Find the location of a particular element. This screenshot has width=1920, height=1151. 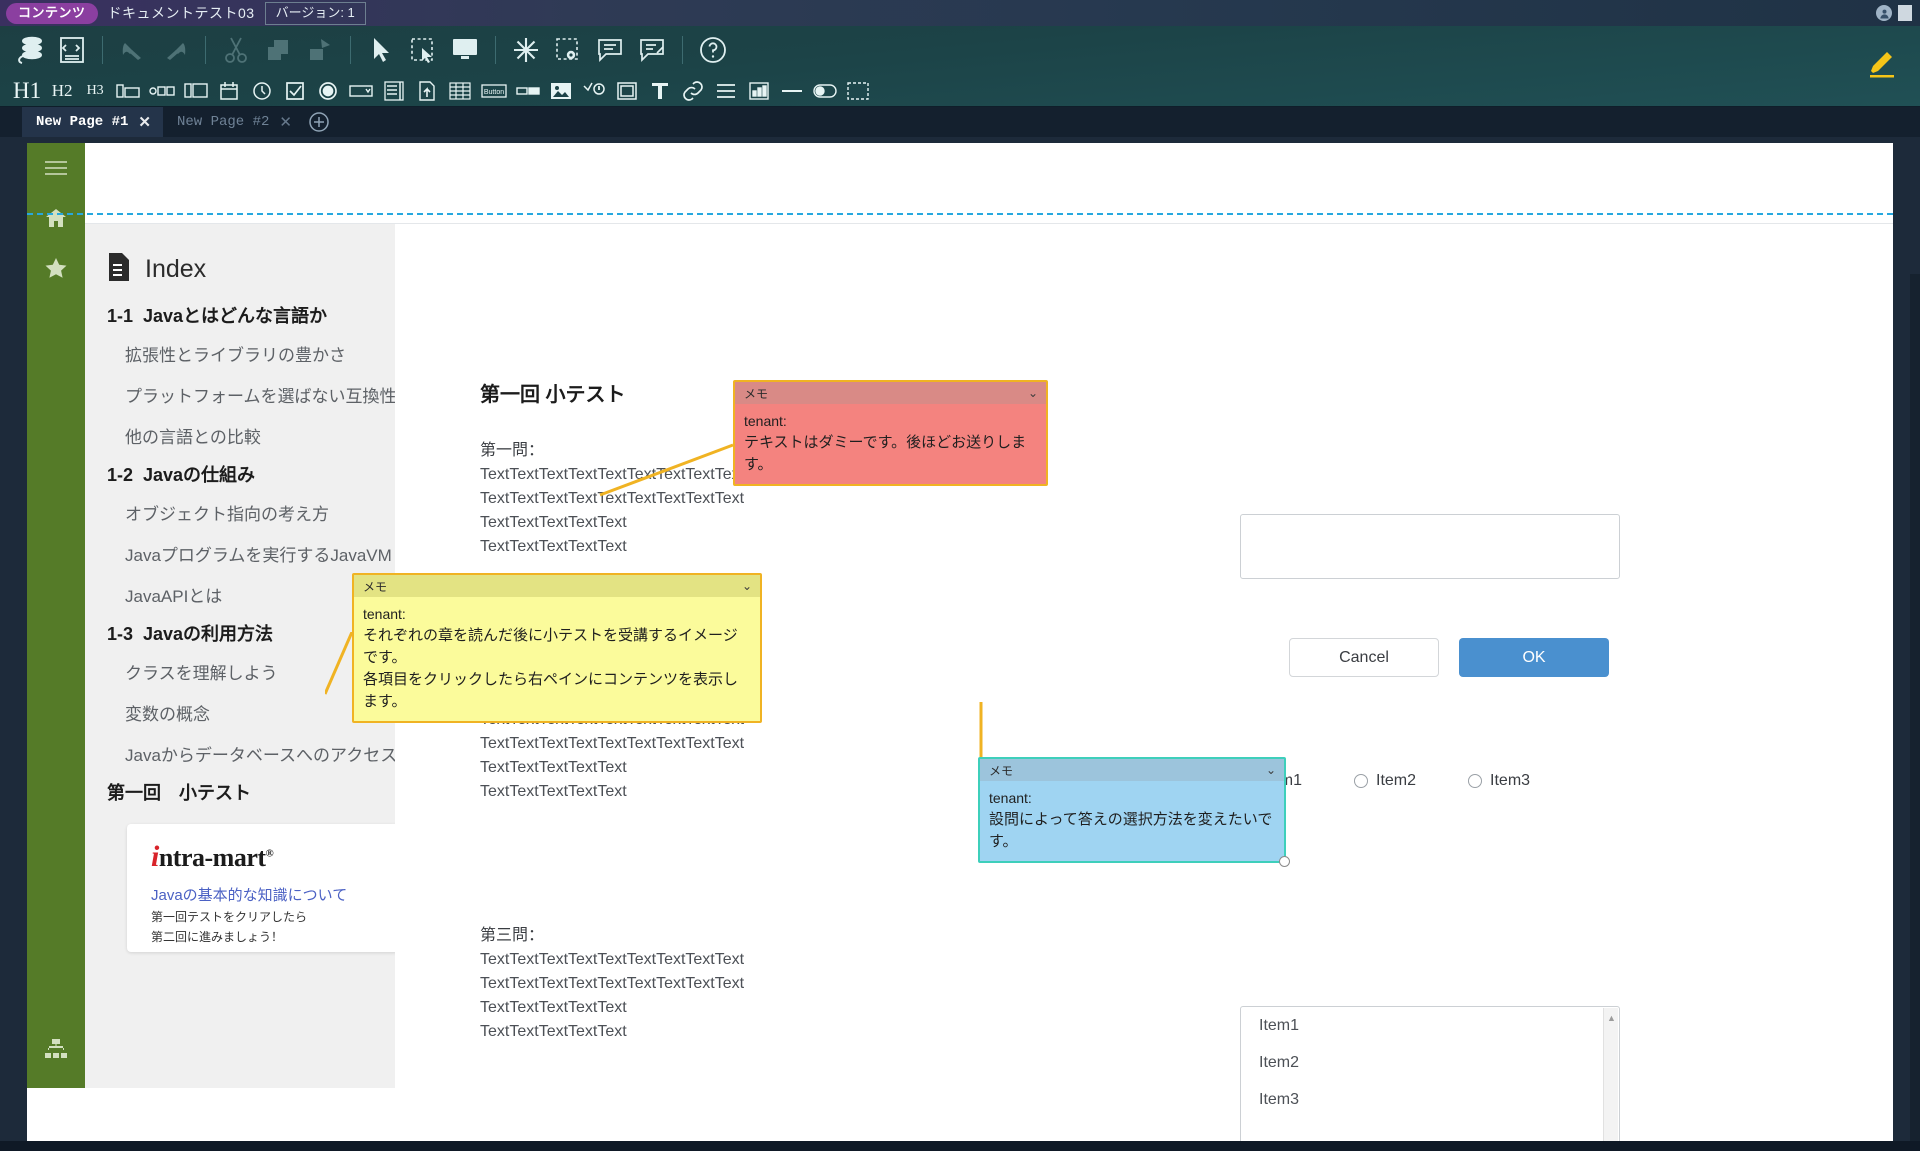

index-item-comparison: 他の言語との比較 is located at coordinates (240, 435).